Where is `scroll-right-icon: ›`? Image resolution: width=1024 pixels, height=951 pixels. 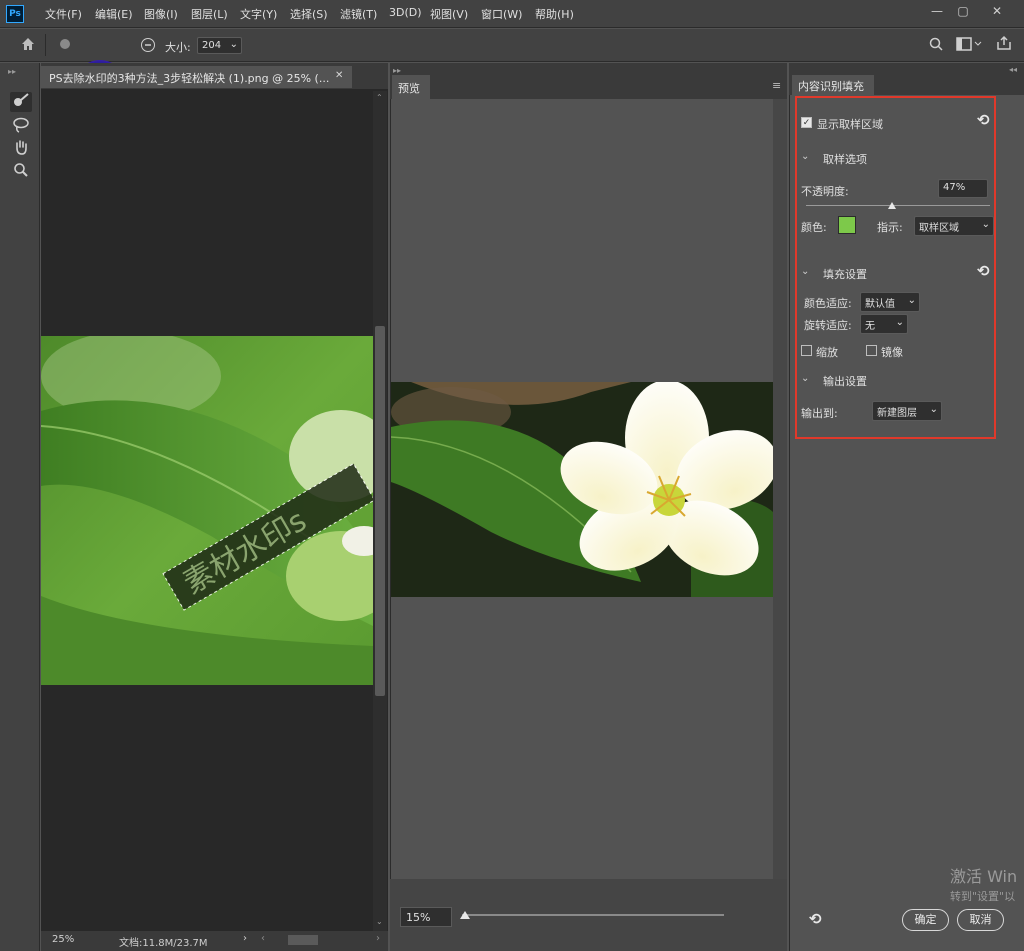
scroll-right-icon: › is located at coordinates (378, 938).